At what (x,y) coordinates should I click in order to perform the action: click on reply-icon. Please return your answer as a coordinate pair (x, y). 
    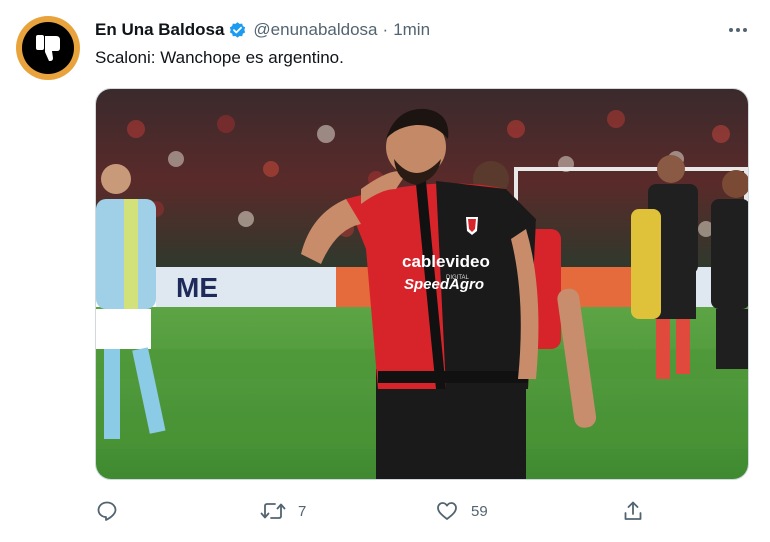
    Looking at the image, I should click on (107, 511).